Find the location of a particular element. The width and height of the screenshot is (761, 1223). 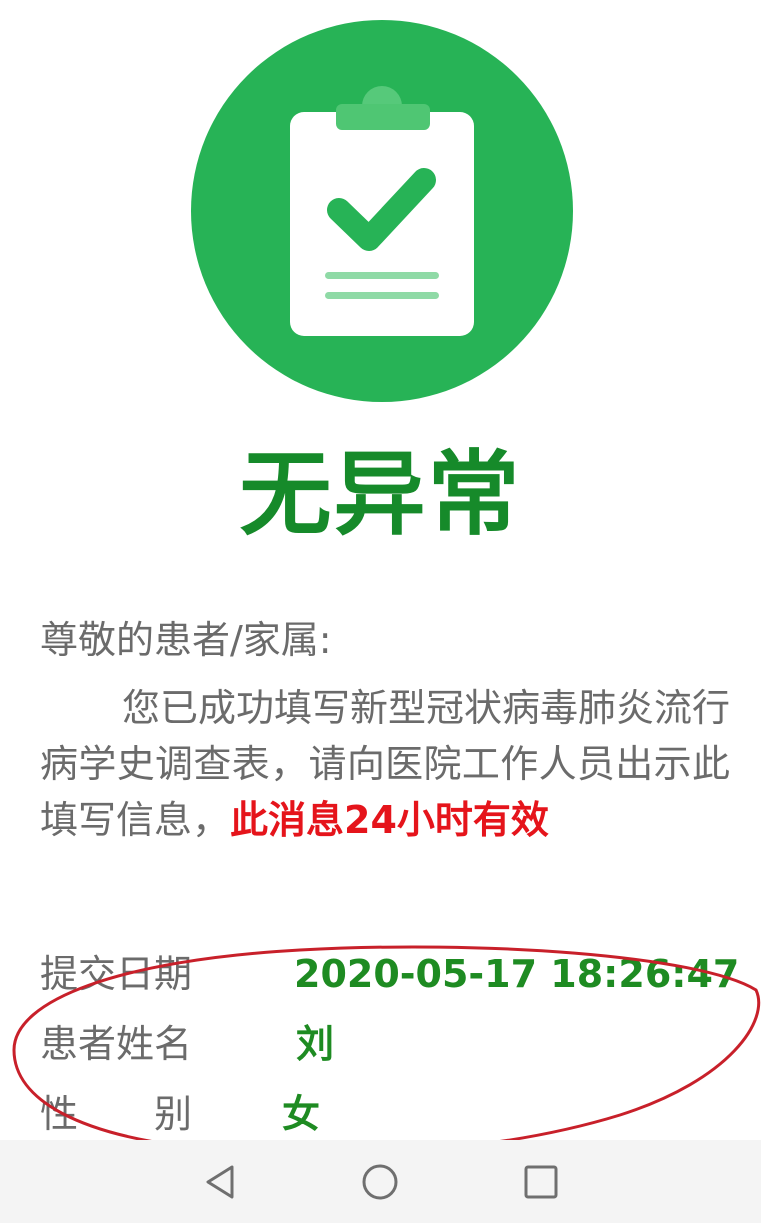

greeting-text: 尊敬的患者/家属: is located at coordinates (186, 640).